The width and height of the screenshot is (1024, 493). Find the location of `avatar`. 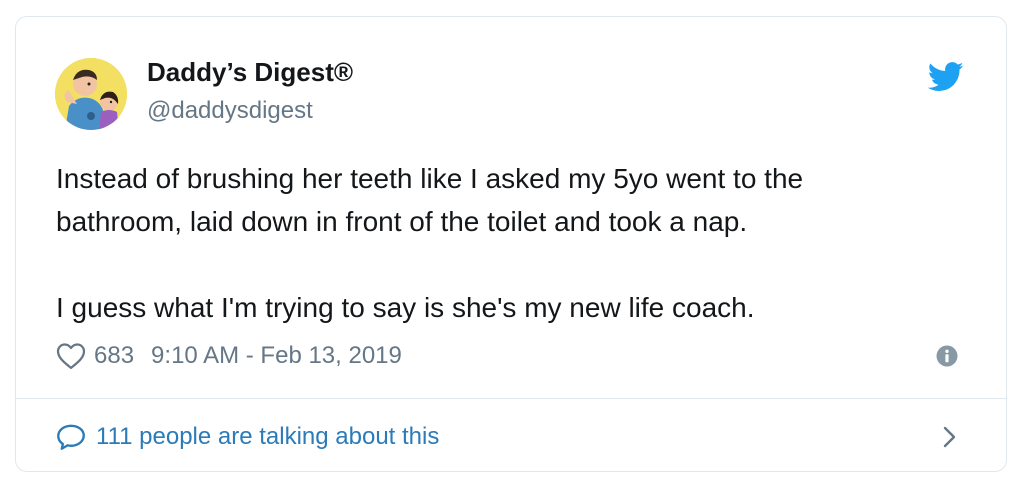

avatar is located at coordinates (91, 94).